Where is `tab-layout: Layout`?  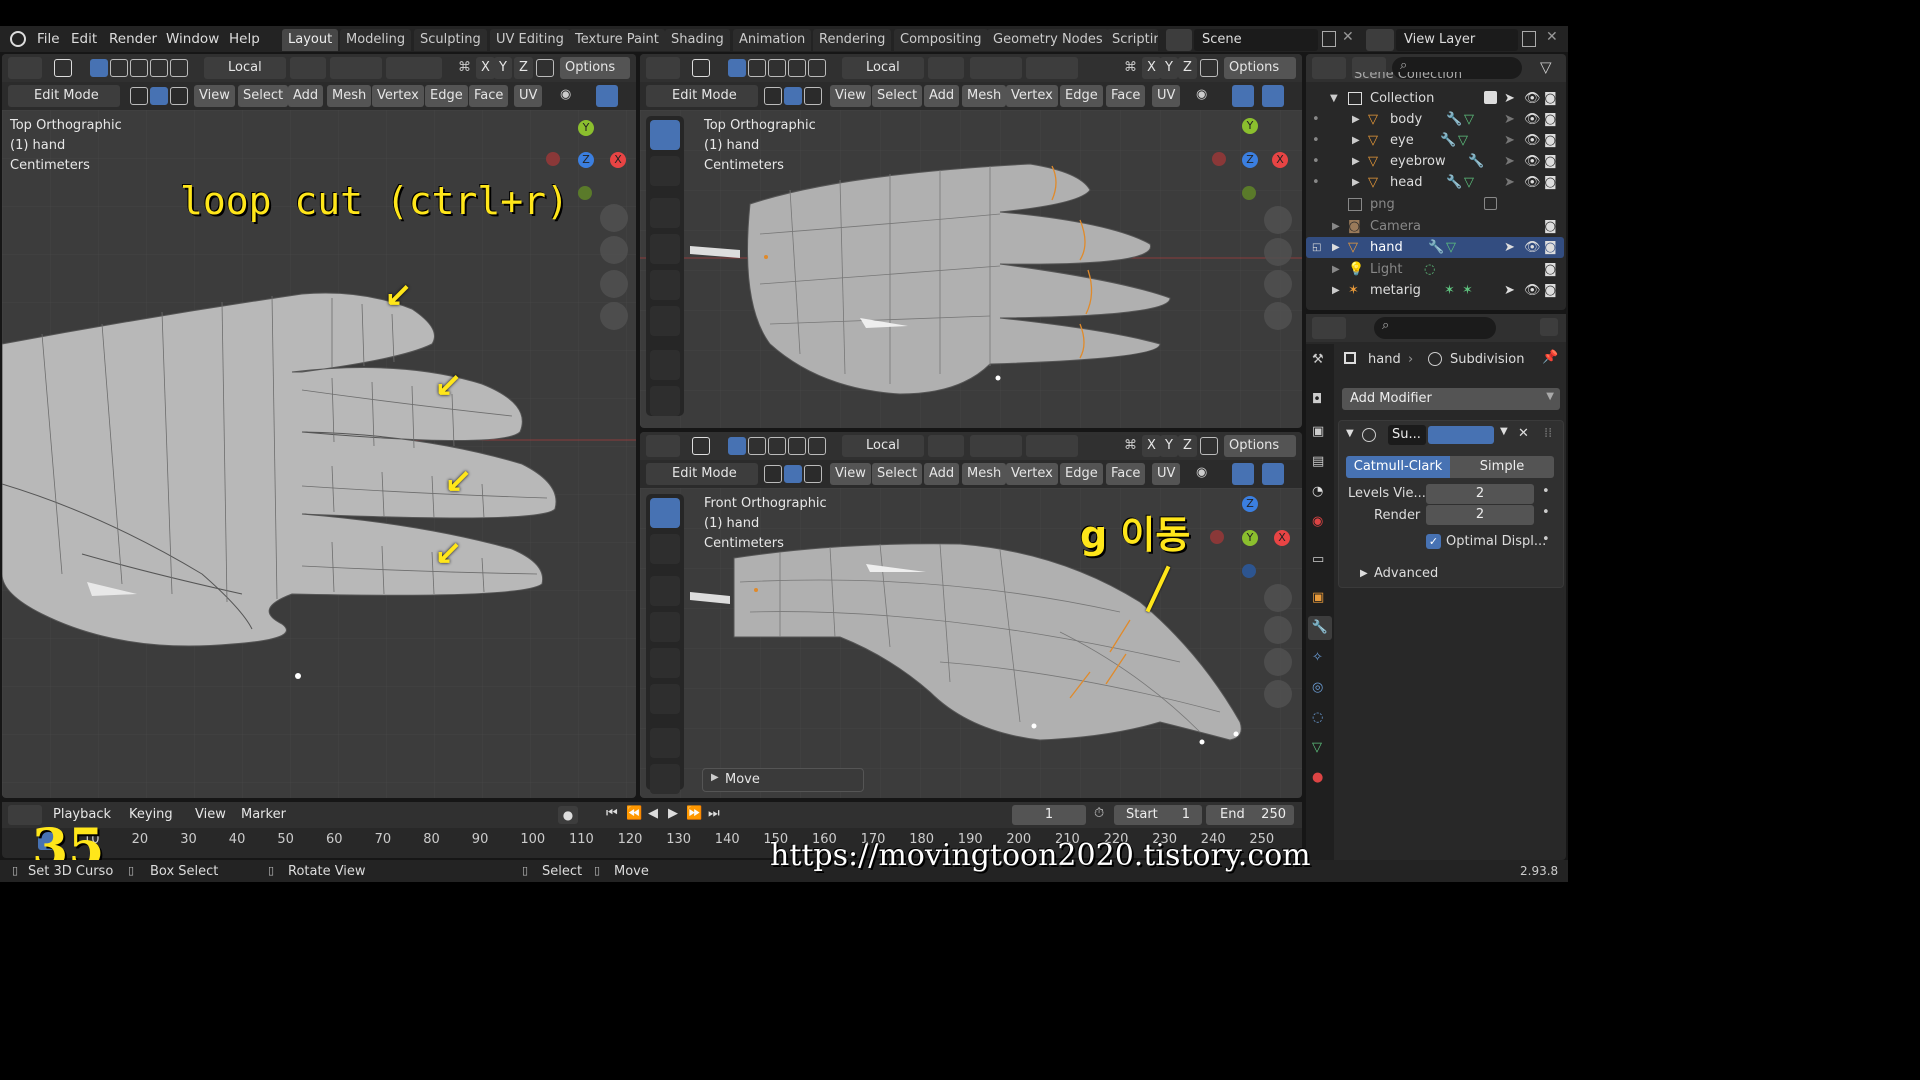
tab-layout: Layout is located at coordinates (310, 40).